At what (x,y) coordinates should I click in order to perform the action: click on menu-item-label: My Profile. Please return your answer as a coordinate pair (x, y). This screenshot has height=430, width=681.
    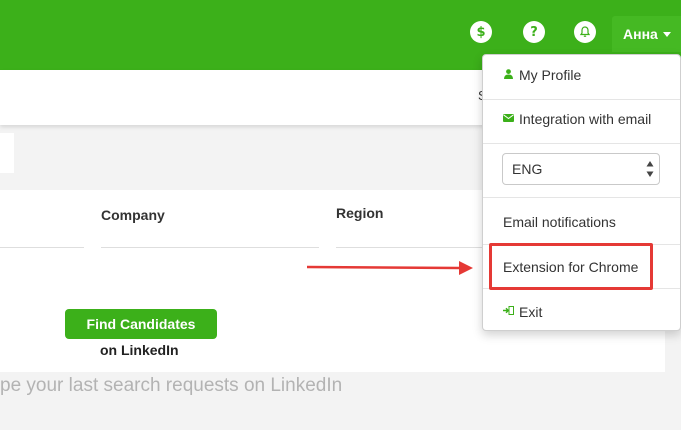
    Looking at the image, I should click on (550, 75).